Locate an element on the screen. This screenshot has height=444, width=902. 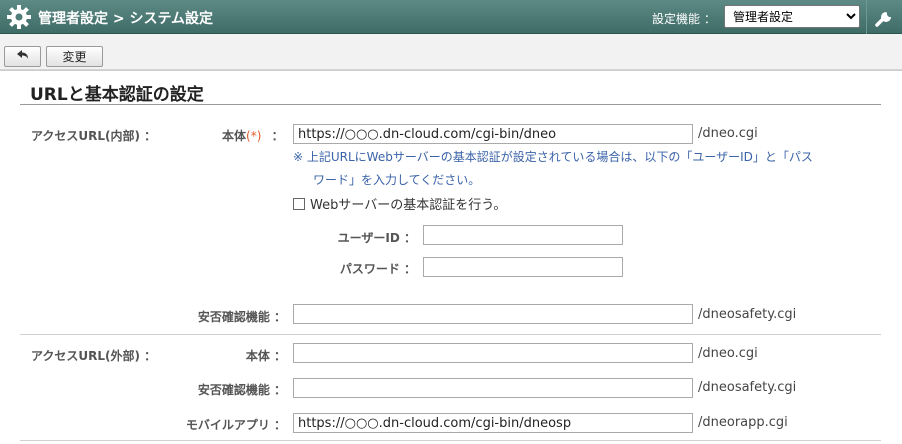
internal-main-url-input is located at coordinates (493, 134).